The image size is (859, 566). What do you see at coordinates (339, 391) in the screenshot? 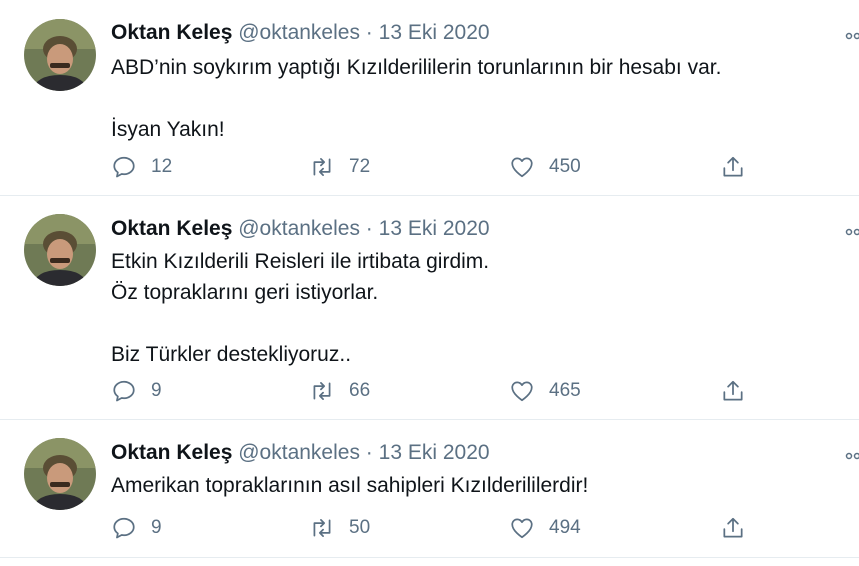
I see `retweet-button: 66` at bounding box center [339, 391].